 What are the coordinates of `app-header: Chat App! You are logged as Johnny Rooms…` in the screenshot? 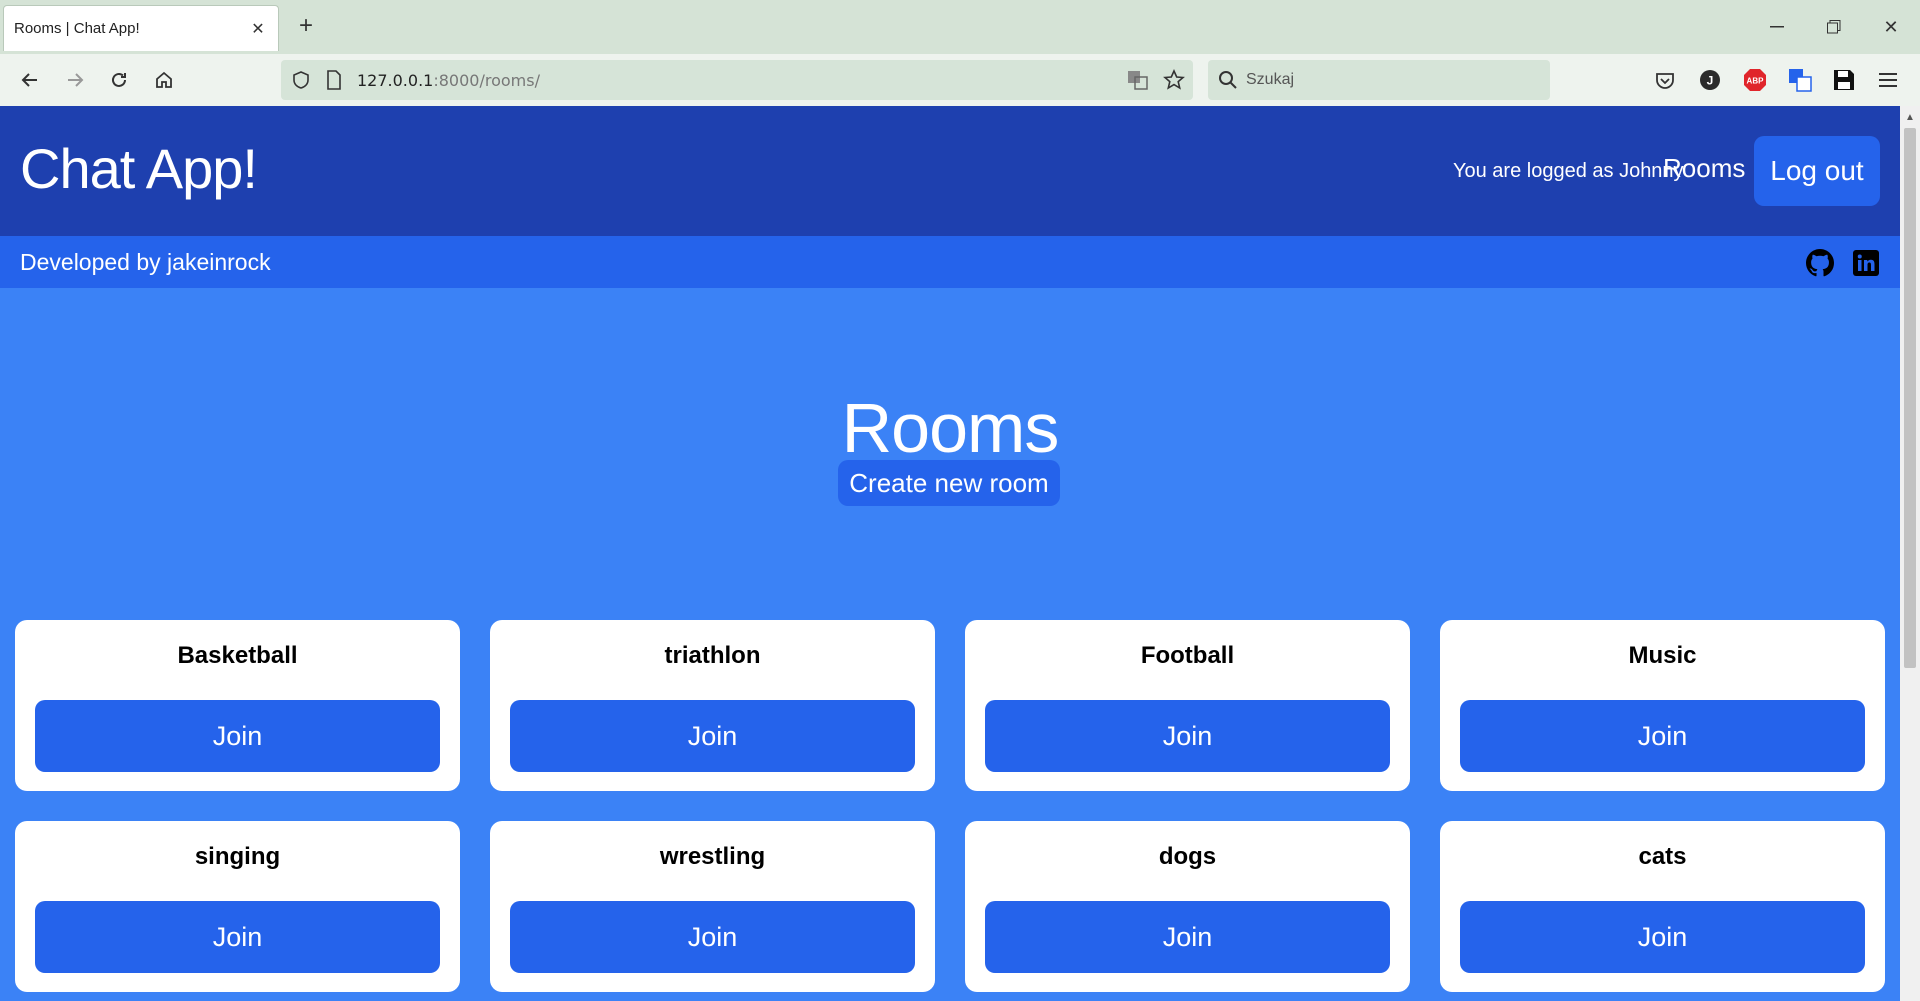 It's located at (950, 171).